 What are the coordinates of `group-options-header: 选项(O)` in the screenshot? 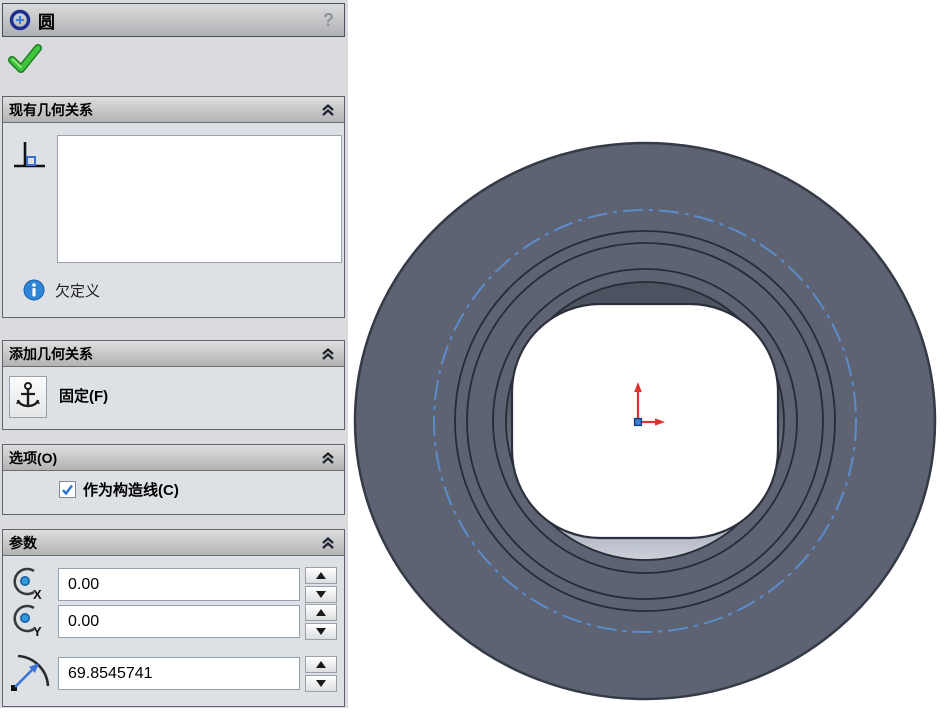 It's located at (173, 458).